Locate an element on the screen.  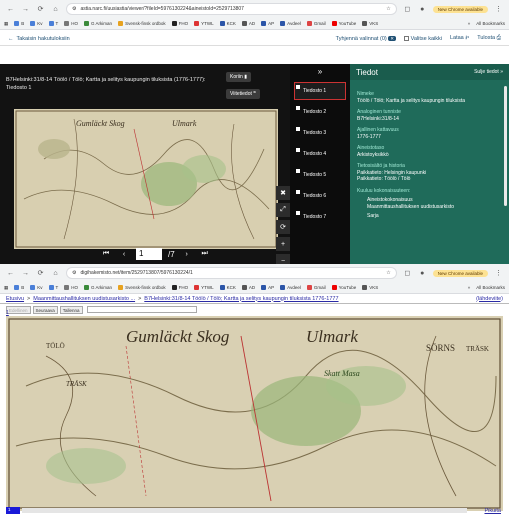
info-value: Maanmittaushallituksen uudistusarkisto is located at coordinates (434, 207).